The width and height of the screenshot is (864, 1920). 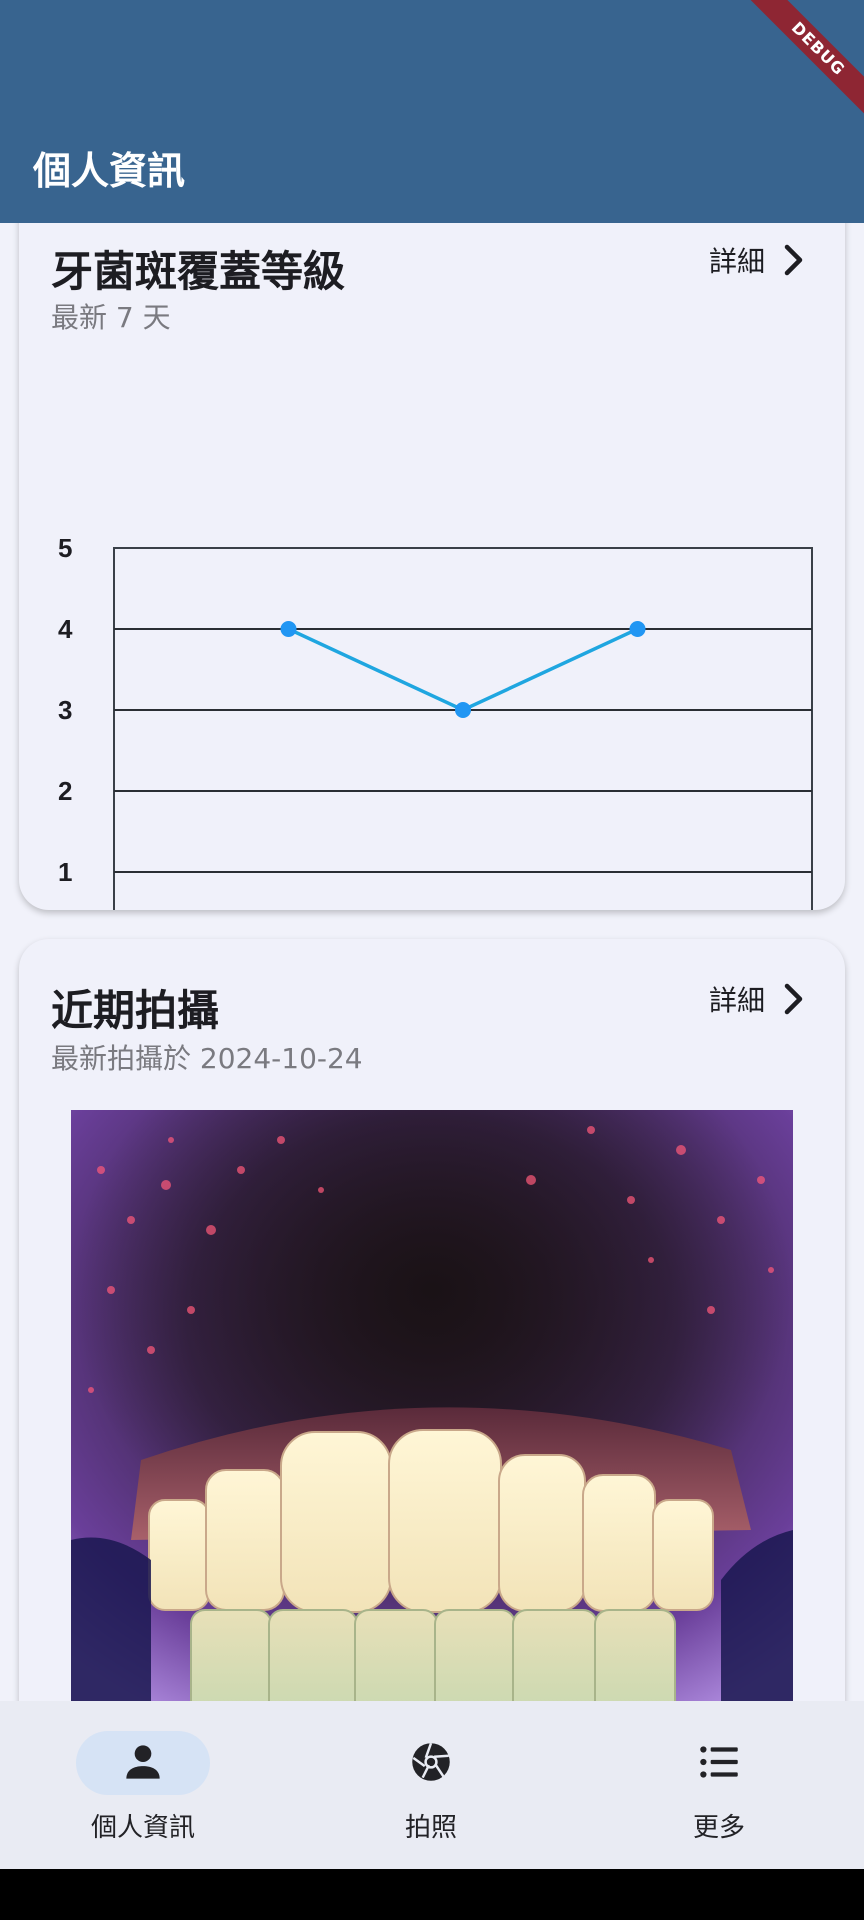 What do you see at coordinates (207, 1058) in the screenshot?
I see `recent-card-subtitle: 最新拍攝於 2024-10-24` at bounding box center [207, 1058].